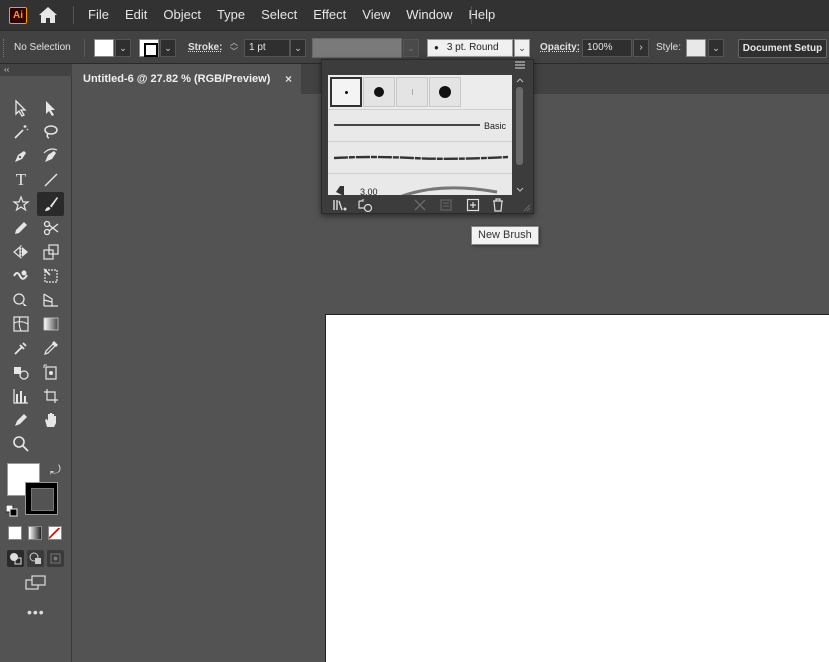  What do you see at coordinates (205, 47) in the screenshot?
I see `stroke-label: Stroke:` at bounding box center [205, 47].